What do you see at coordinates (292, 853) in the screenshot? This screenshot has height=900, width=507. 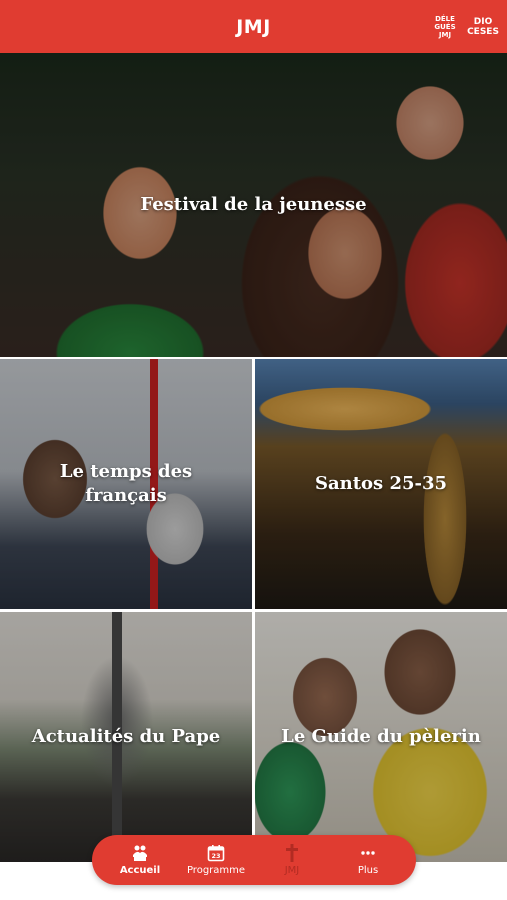 I see `cross-icon` at bounding box center [292, 853].